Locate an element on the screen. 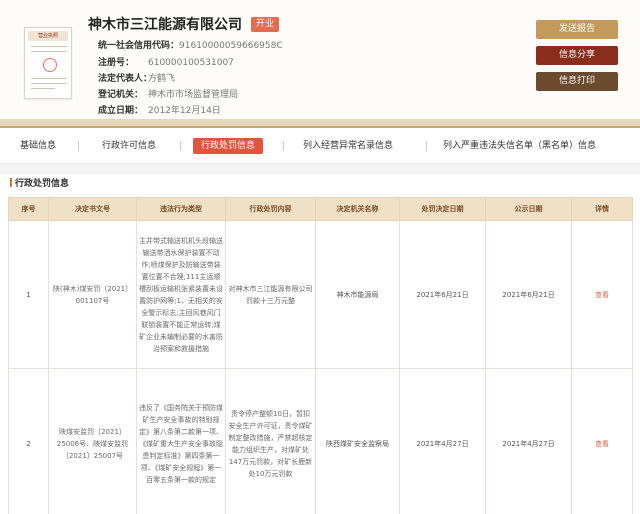 This screenshot has width=640, height=514. cell-publish-date: 2021年4月27日 is located at coordinates (528, 441).